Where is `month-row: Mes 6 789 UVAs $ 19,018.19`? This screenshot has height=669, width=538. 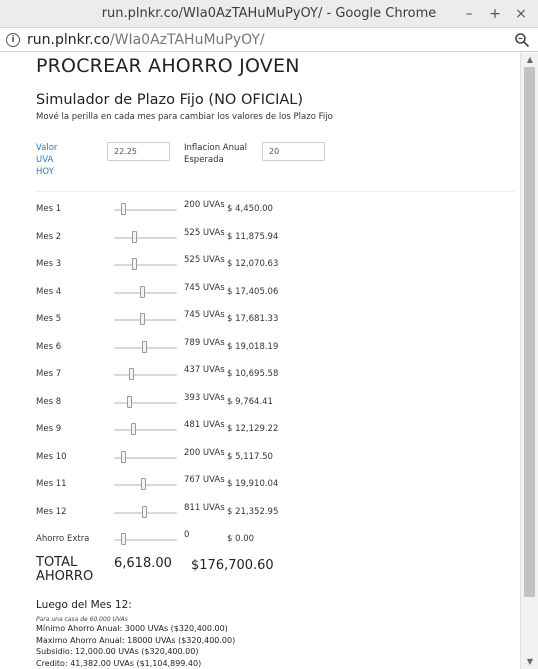 month-row: Mes 6 789 UVAs $ 19,018.19 is located at coordinates (276, 348).